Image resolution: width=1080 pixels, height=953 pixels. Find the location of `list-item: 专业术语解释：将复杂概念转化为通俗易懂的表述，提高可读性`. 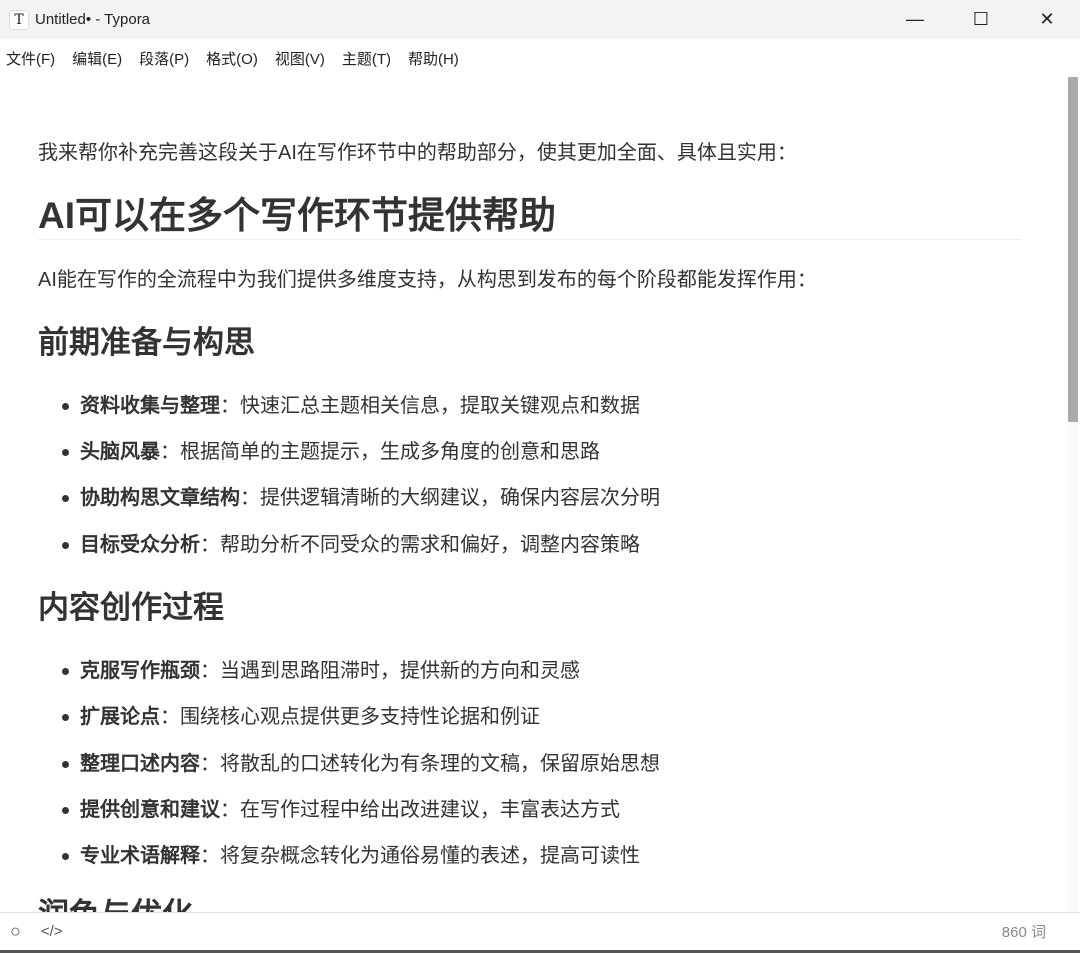

list-item: 专业术语解释：将复杂概念转化为通俗易懂的表述，提高可读性 is located at coordinates (351, 856).